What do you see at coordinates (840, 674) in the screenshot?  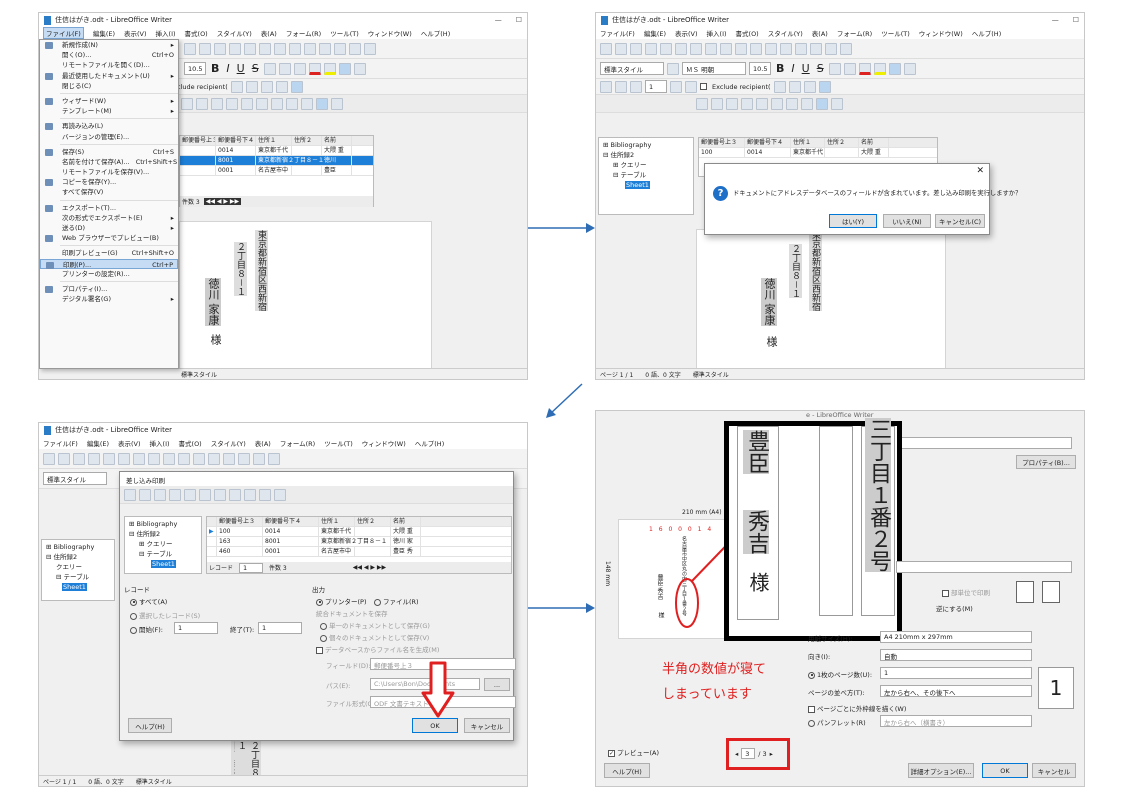 I see `pages-per-sheet-radio: 1枚のページ数(U):` at bounding box center [840, 674].